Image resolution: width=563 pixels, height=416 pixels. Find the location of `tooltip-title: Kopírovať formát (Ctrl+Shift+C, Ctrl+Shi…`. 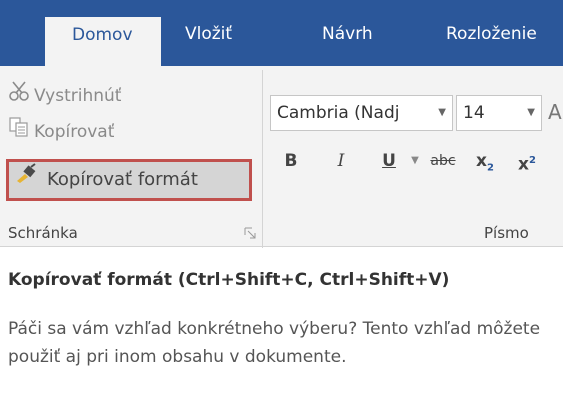

tooltip-title: Kopírovať formát (Ctrl+Shift+C, Ctrl+Shi… is located at coordinates (229, 280).